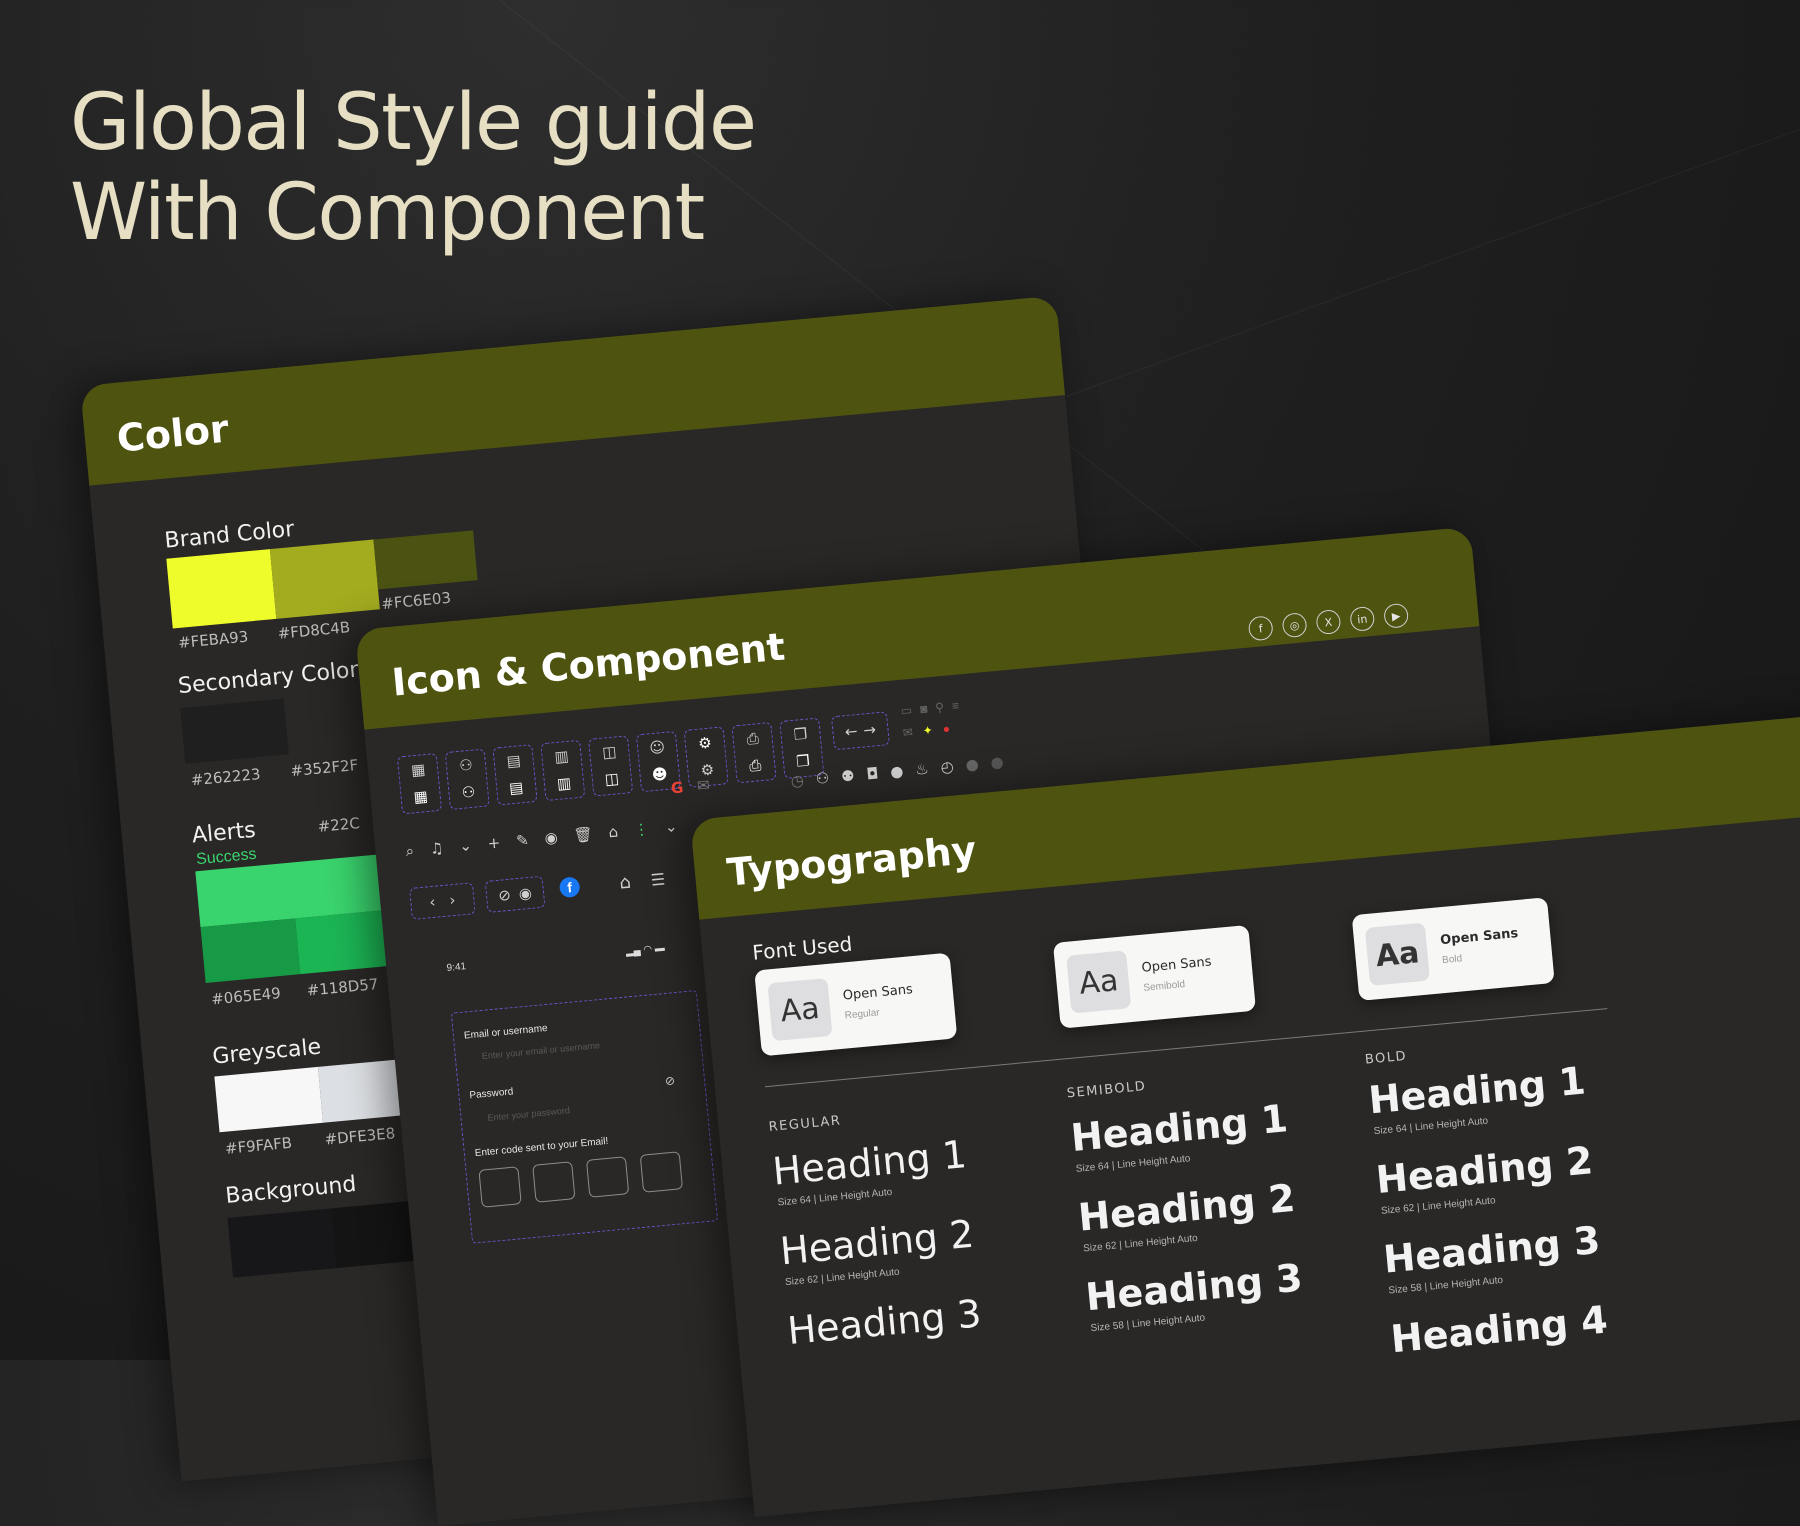  I want to click on google-icon: G, so click(677, 787).